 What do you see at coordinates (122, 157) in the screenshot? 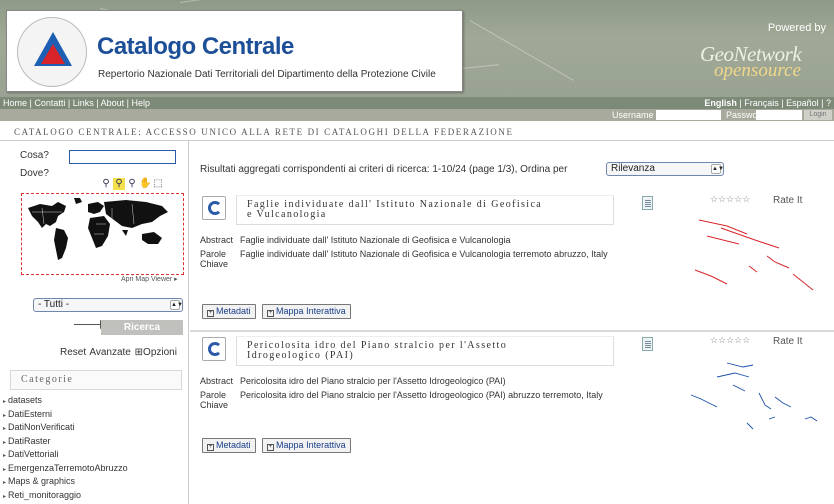
I see `cosa-search-input` at bounding box center [122, 157].